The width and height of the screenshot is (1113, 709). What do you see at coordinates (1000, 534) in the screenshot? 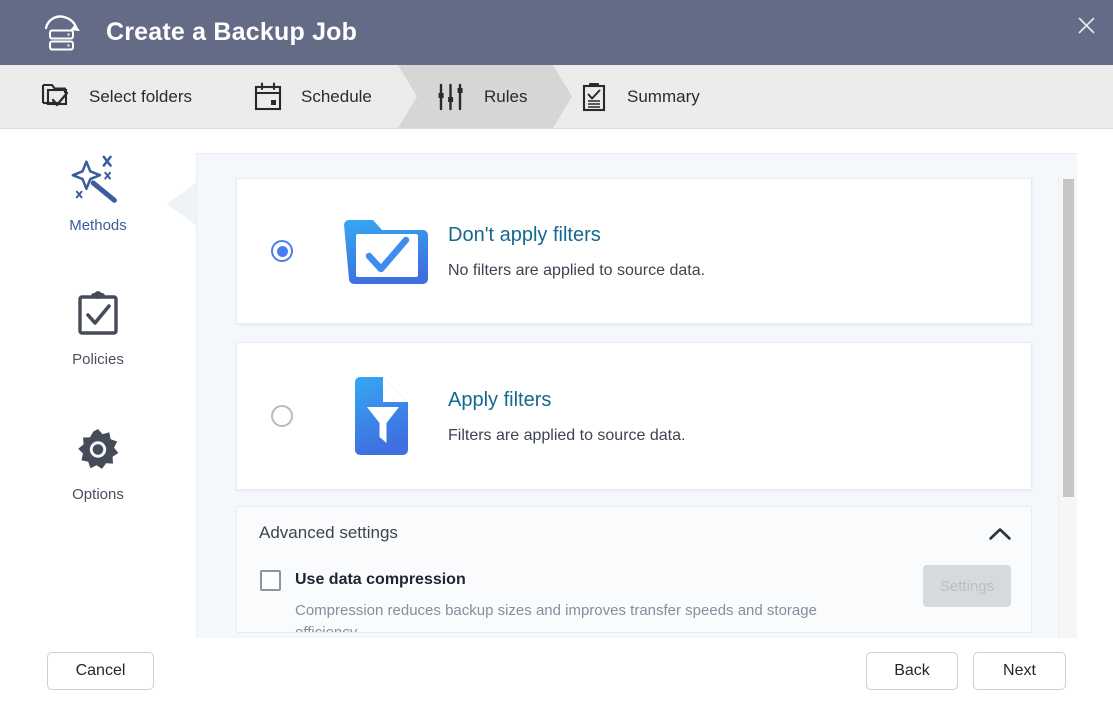
I see `chevron-up-icon` at bounding box center [1000, 534].